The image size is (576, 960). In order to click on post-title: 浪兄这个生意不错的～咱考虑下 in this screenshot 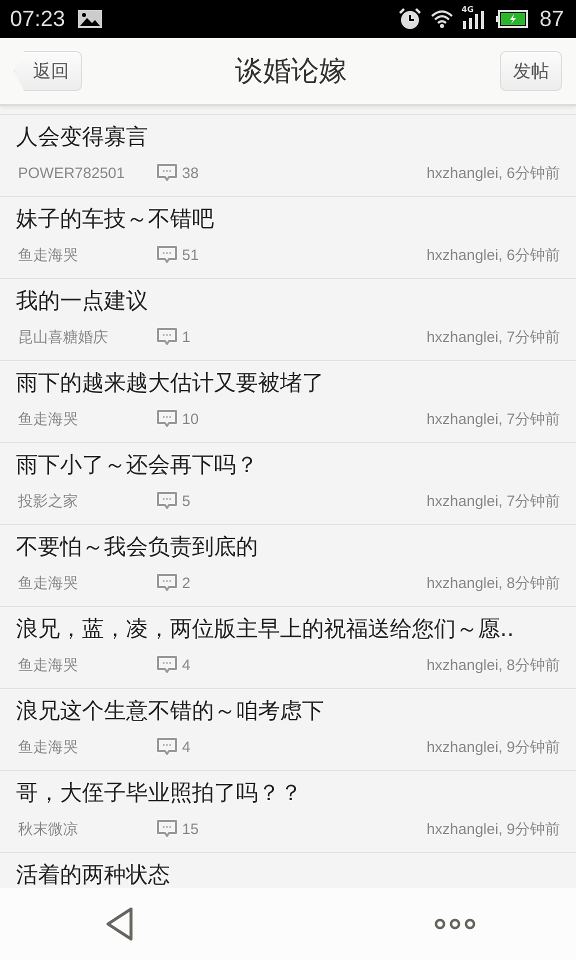, I will do `click(170, 712)`.